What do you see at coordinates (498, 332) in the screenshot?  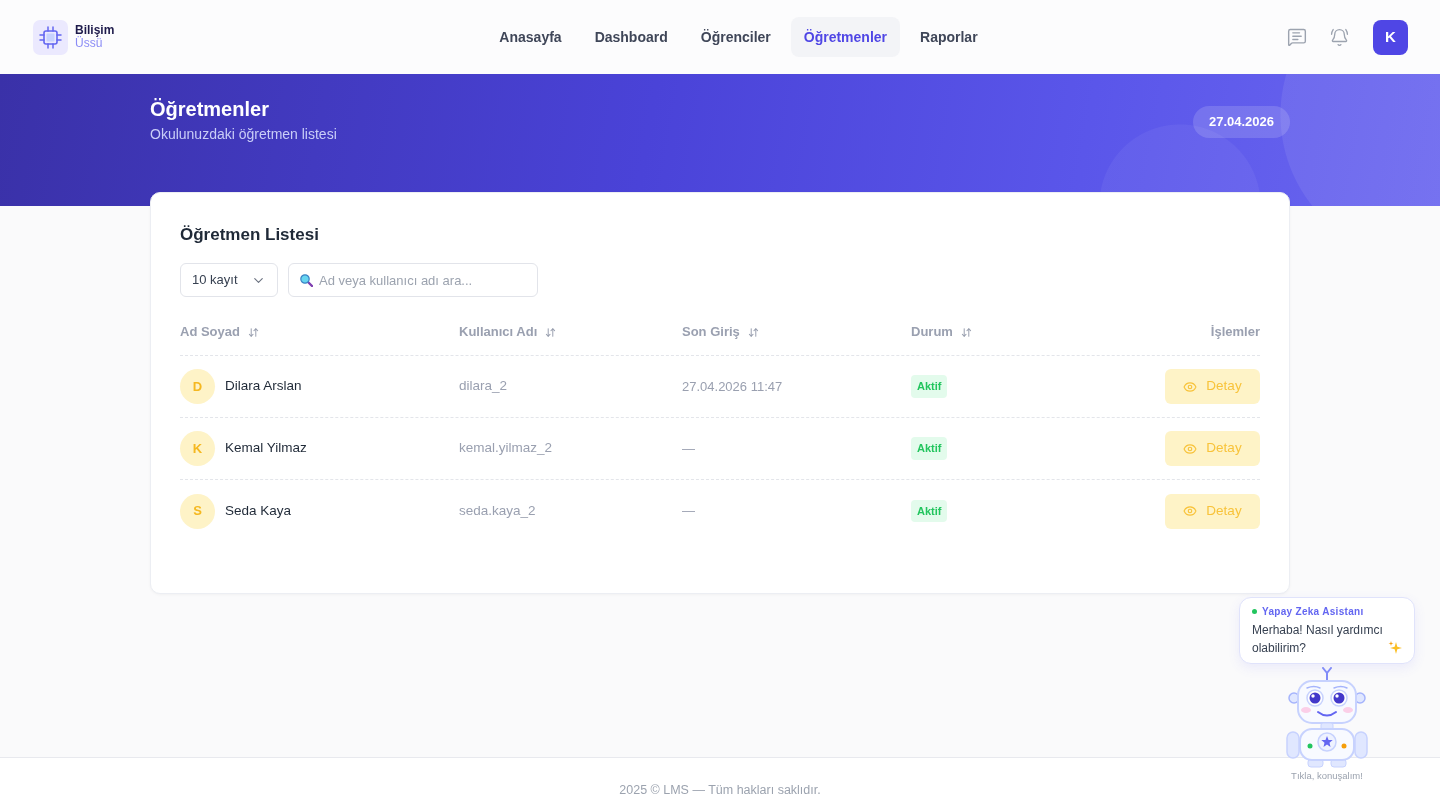 I see `column-header: Kullanıcı Adı` at bounding box center [498, 332].